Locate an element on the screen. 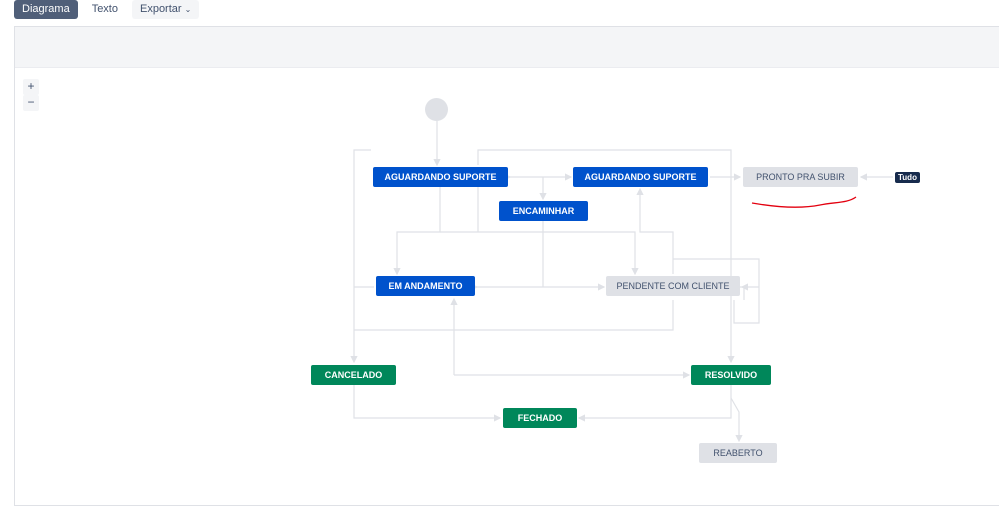 Image resolution: width=999 pixels, height=506 pixels. status-aguardando-suporte-2: AGUARDANDO SUPORTE is located at coordinates (640, 177).